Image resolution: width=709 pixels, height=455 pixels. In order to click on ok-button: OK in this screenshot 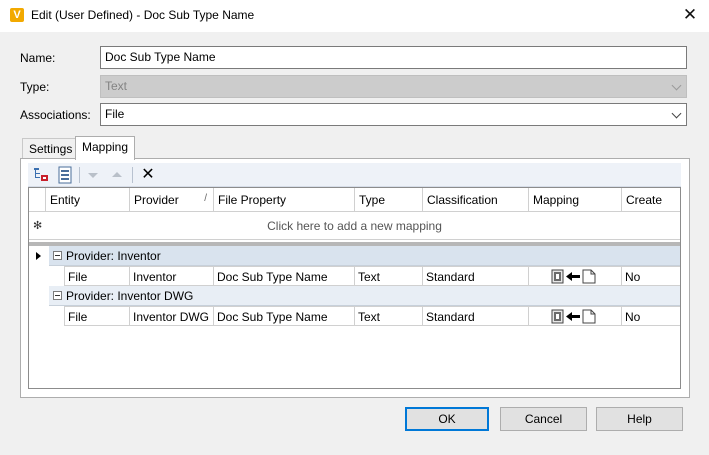, I will do `click(447, 419)`.